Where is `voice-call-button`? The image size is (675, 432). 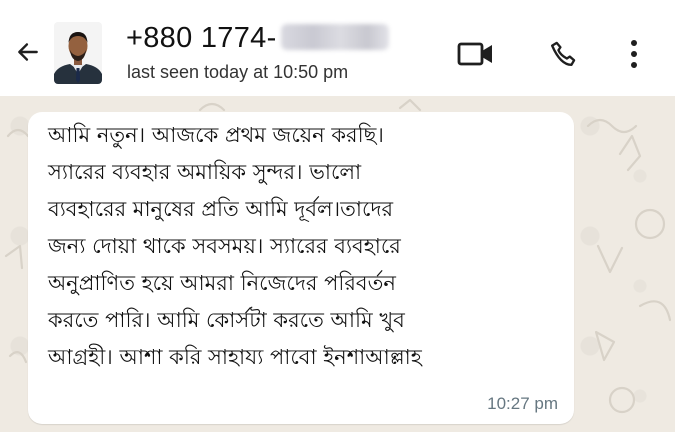
voice-call-button is located at coordinates (563, 54).